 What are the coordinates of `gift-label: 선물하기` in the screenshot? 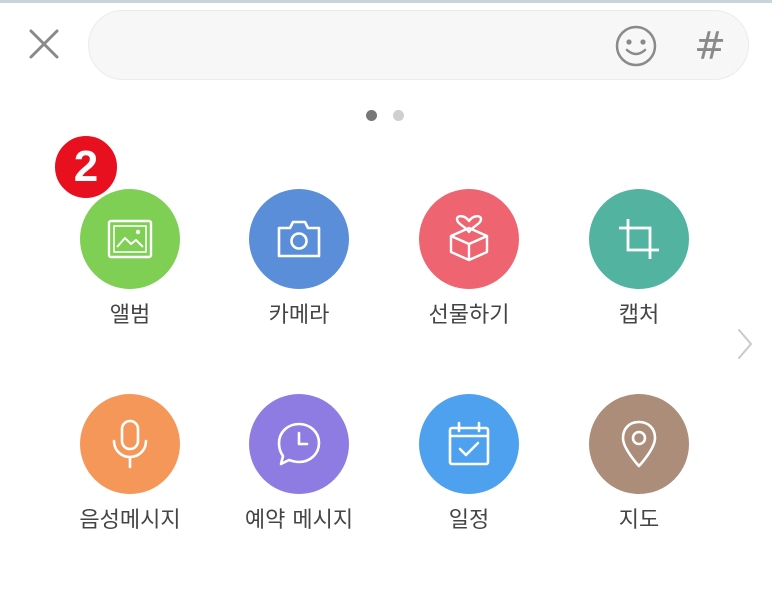 It's located at (469, 315).